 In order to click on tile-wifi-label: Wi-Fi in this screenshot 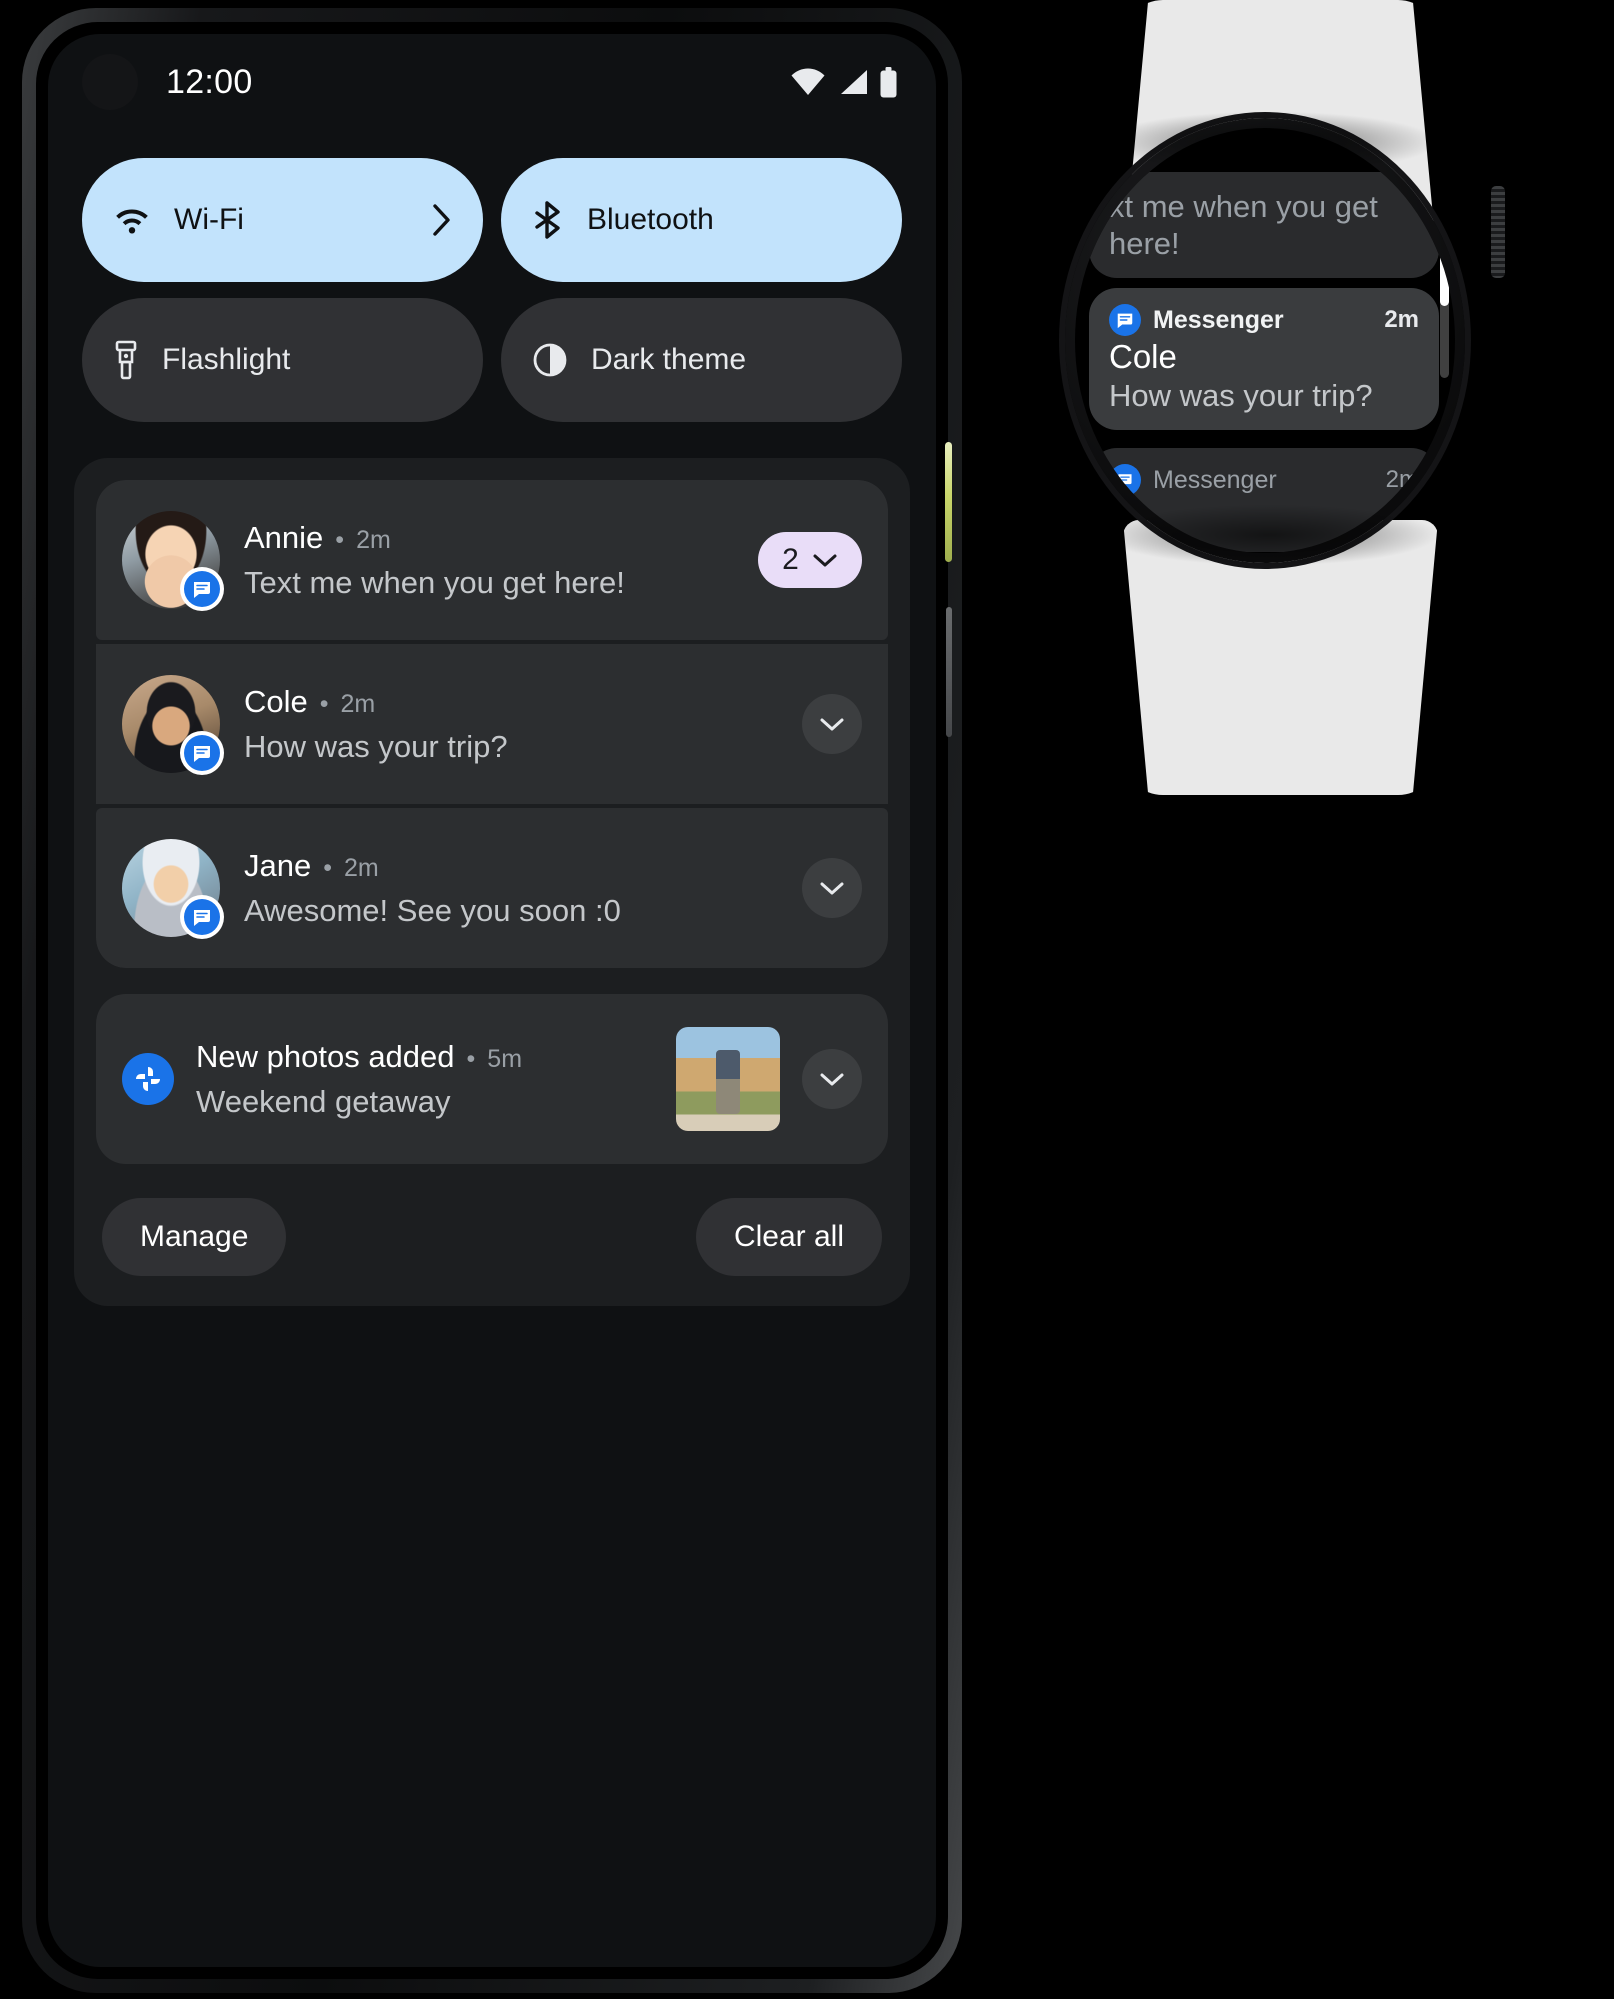, I will do `click(209, 219)`.